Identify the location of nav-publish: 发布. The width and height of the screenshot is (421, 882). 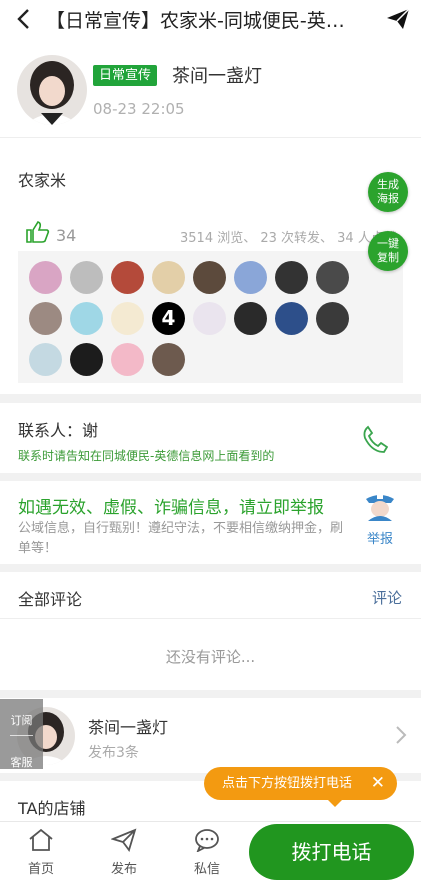
(124, 852).